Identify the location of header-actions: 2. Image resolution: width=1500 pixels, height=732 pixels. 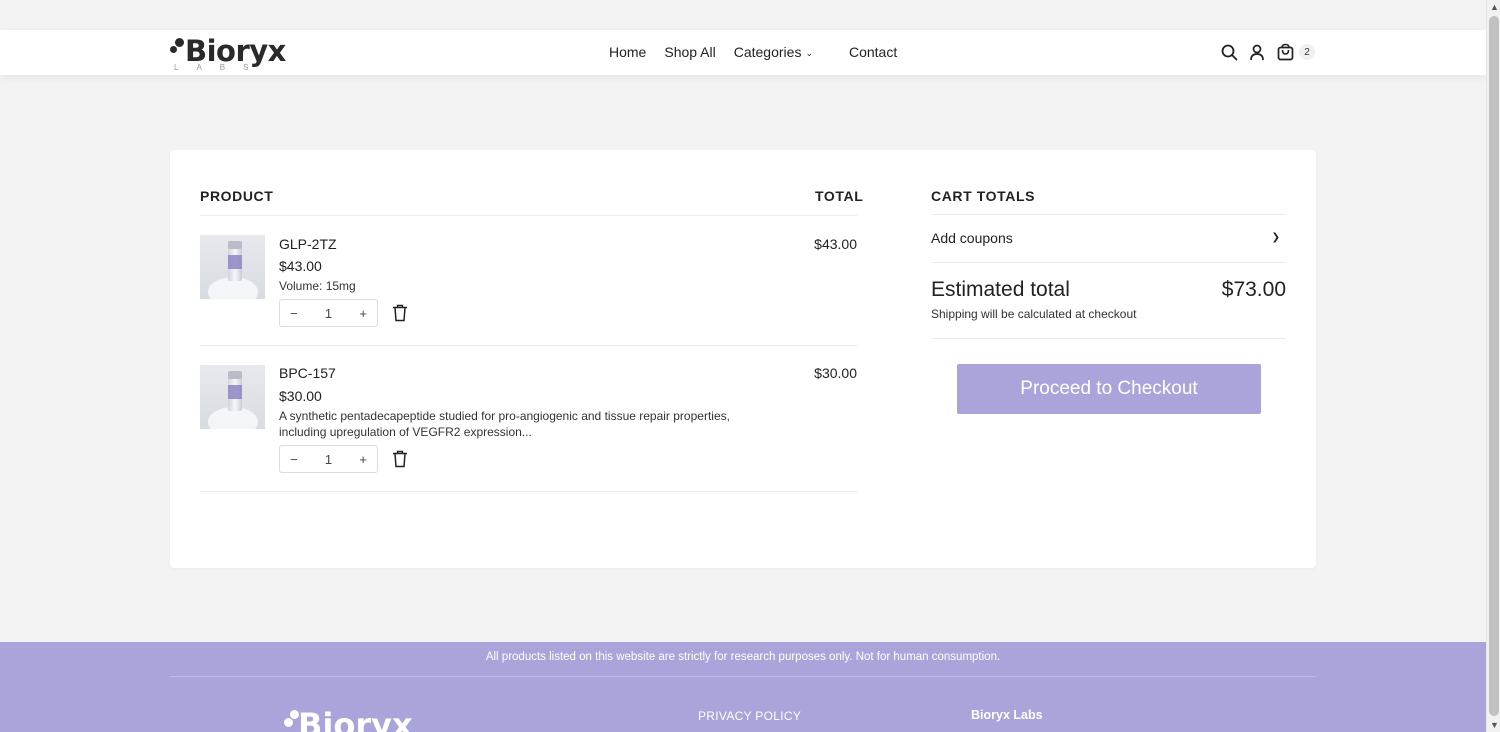
(1267, 52).